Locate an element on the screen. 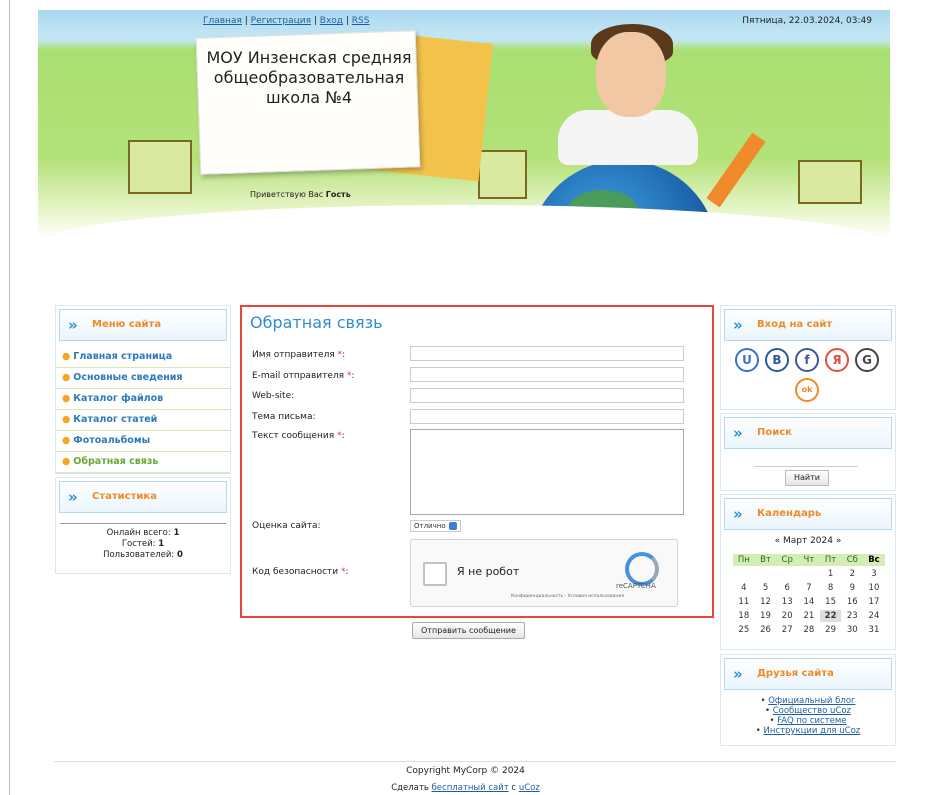 The image size is (931, 795). calendar-day: 20 is located at coordinates (787, 616).